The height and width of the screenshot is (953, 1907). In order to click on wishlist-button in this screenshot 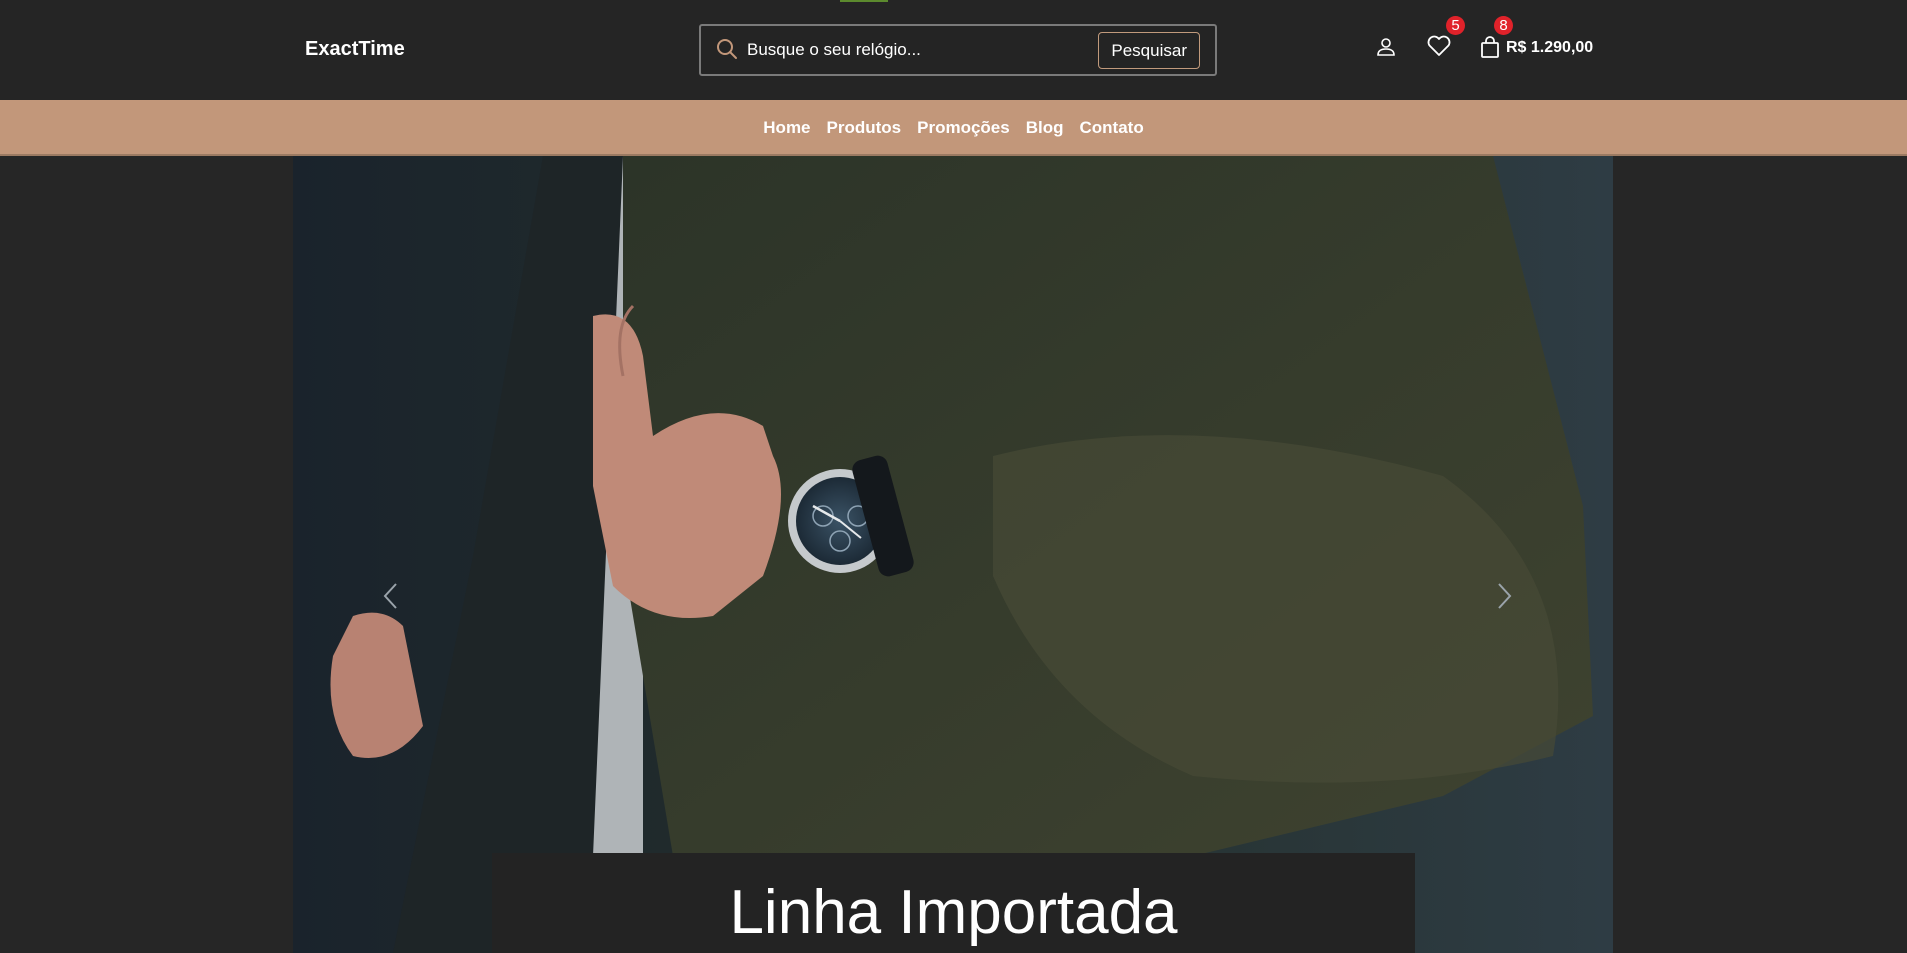, I will do `click(1439, 46)`.